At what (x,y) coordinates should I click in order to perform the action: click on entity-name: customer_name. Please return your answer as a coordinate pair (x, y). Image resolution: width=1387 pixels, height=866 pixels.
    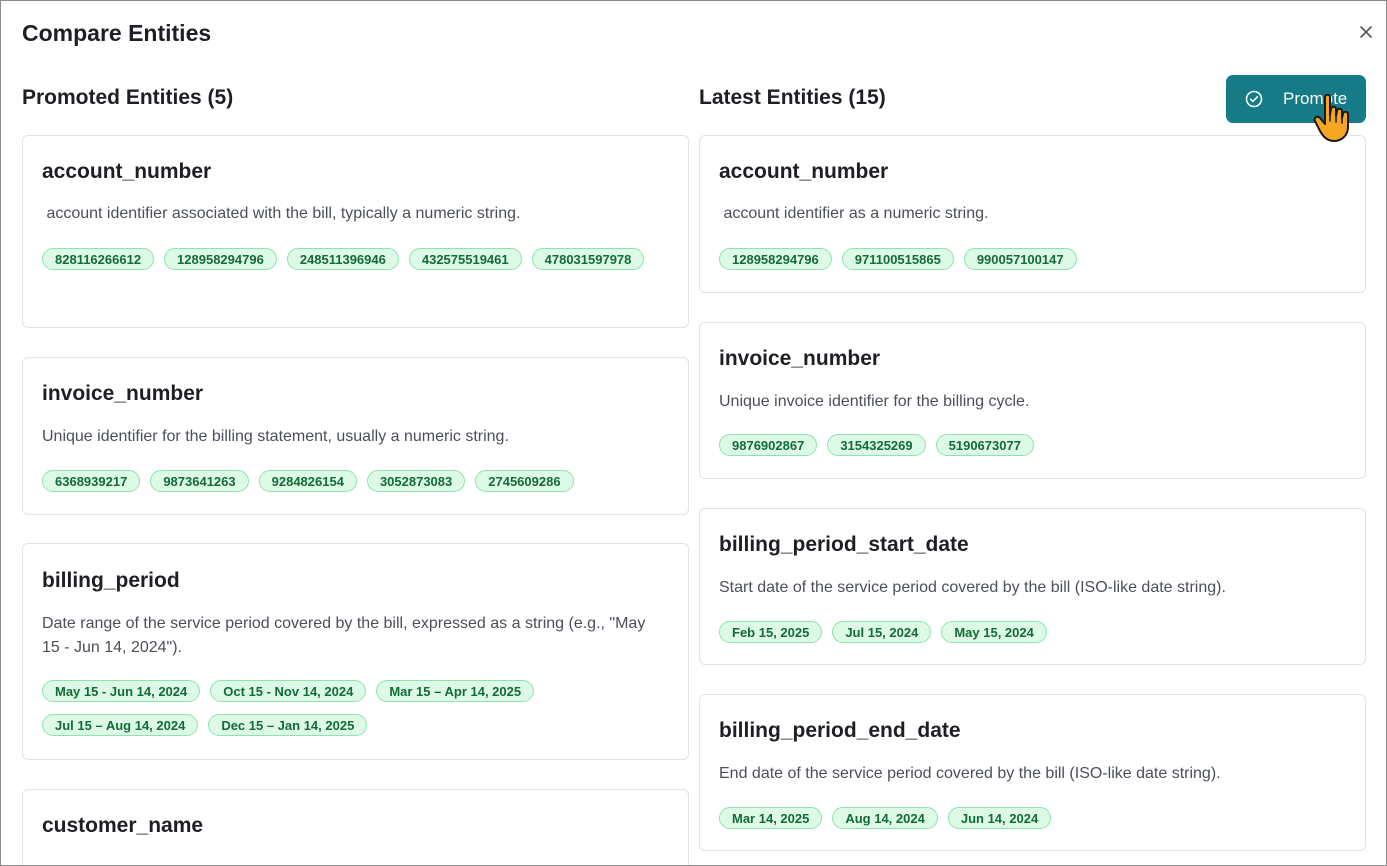
    Looking at the image, I should click on (123, 825).